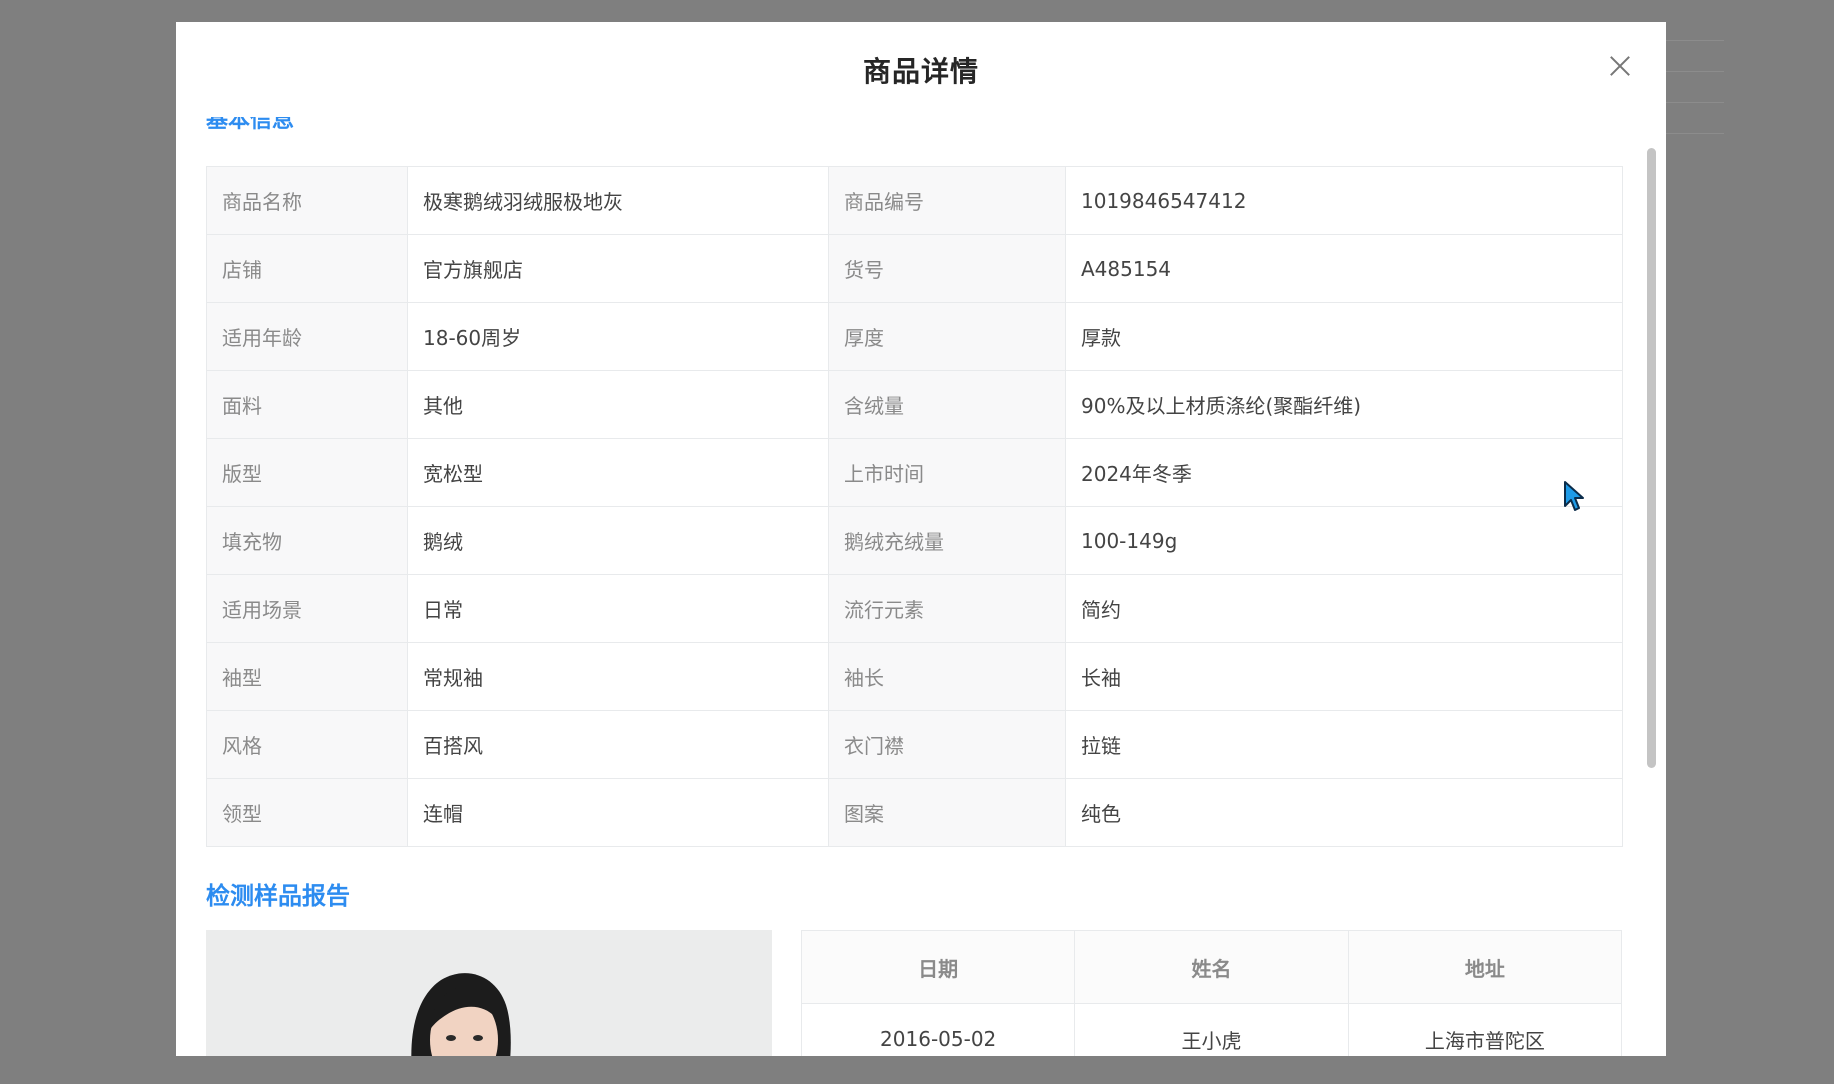 Image resolution: width=1834 pixels, height=1084 pixels. I want to click on info-label: 适用场景, so click(307, 608).